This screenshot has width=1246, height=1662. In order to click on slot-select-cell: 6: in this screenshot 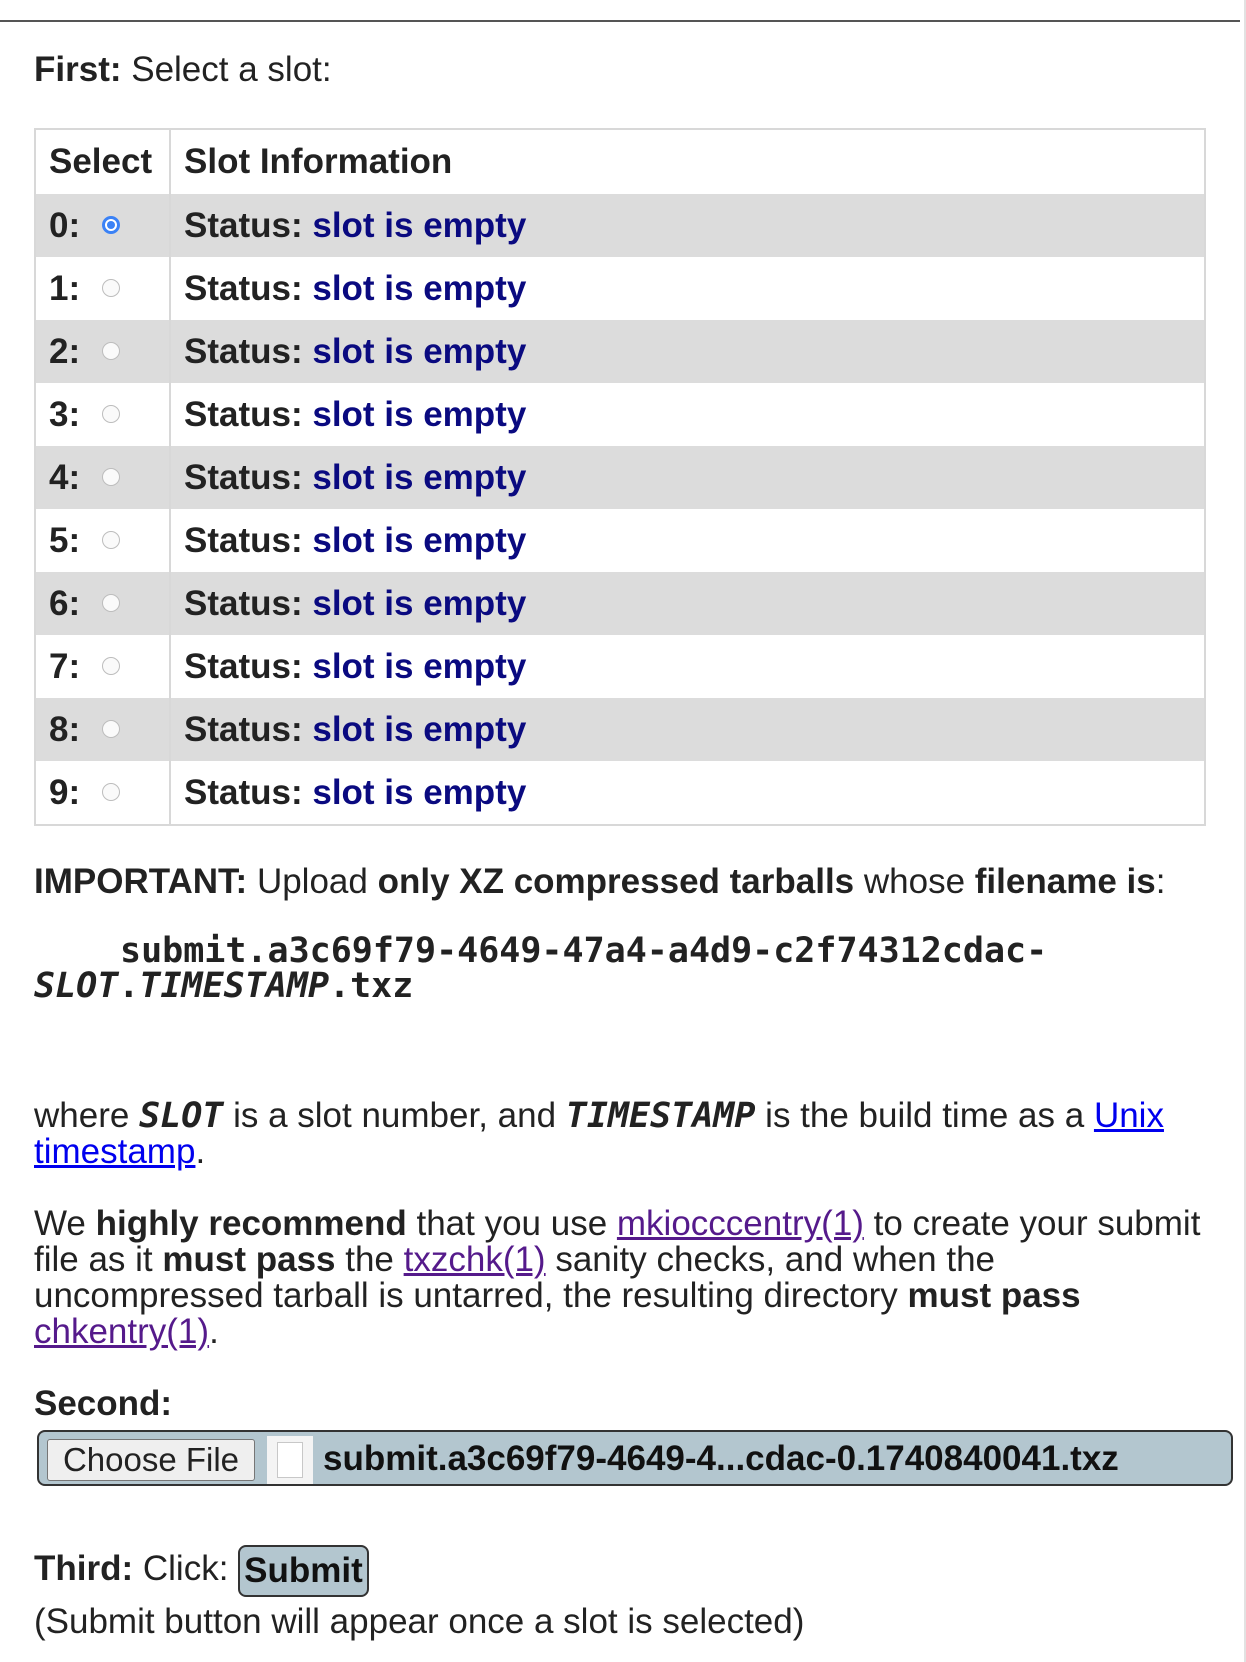, I will do `click(103, 603)`.